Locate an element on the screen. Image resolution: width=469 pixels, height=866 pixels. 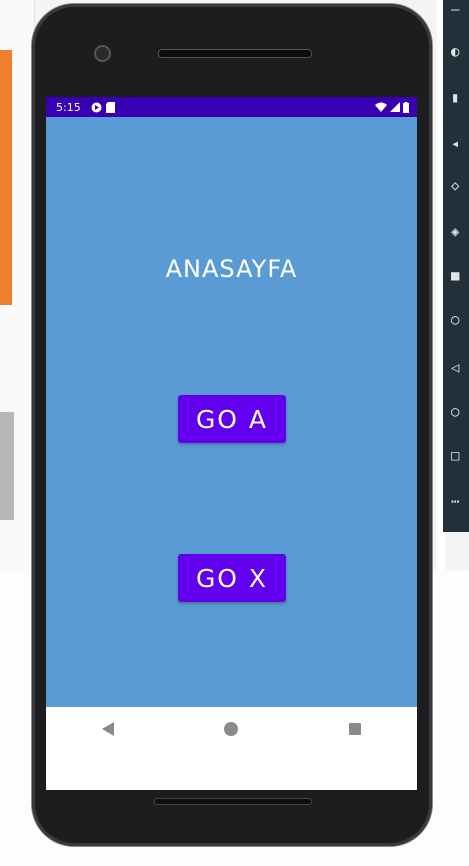
ide-orange-marker is located at coordinates (6, 177).